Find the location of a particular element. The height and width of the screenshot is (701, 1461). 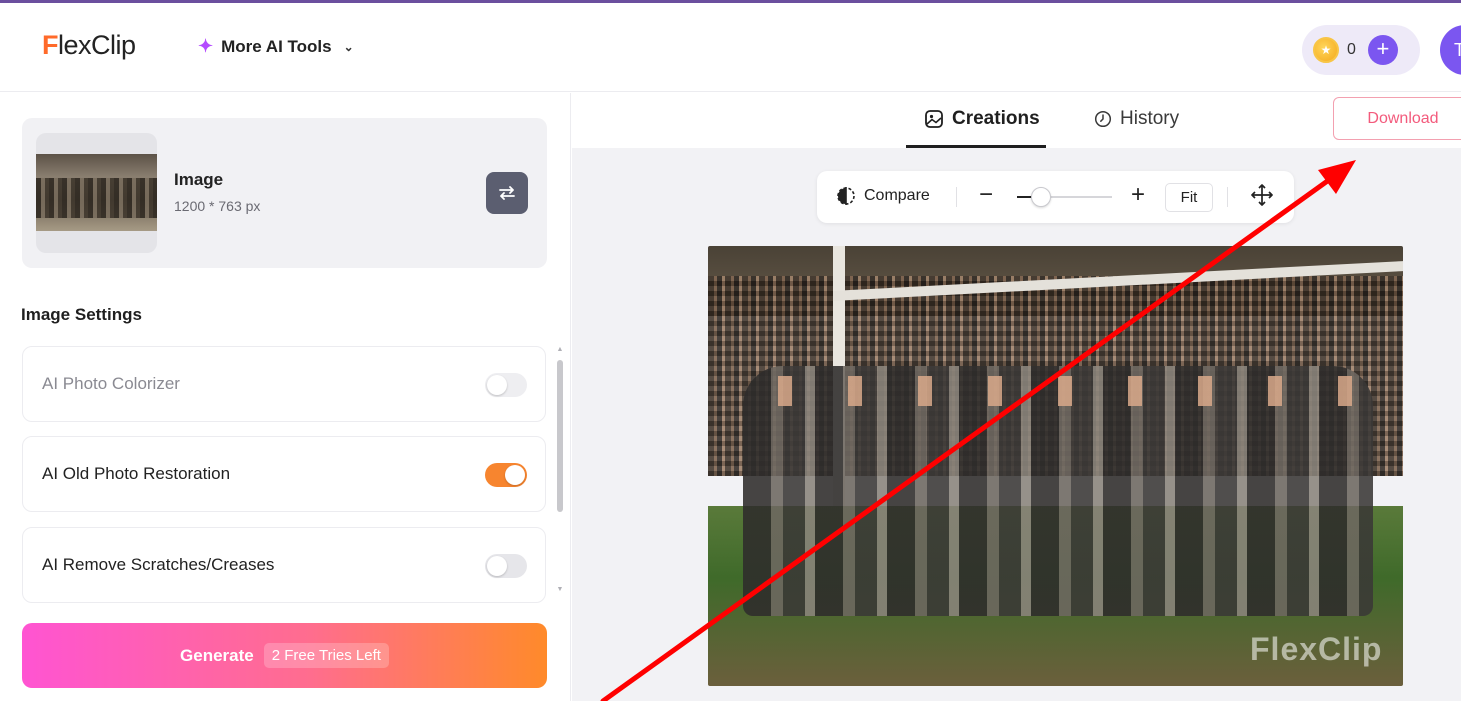

tab-creations: Creations is located at coordinates (982, 119).